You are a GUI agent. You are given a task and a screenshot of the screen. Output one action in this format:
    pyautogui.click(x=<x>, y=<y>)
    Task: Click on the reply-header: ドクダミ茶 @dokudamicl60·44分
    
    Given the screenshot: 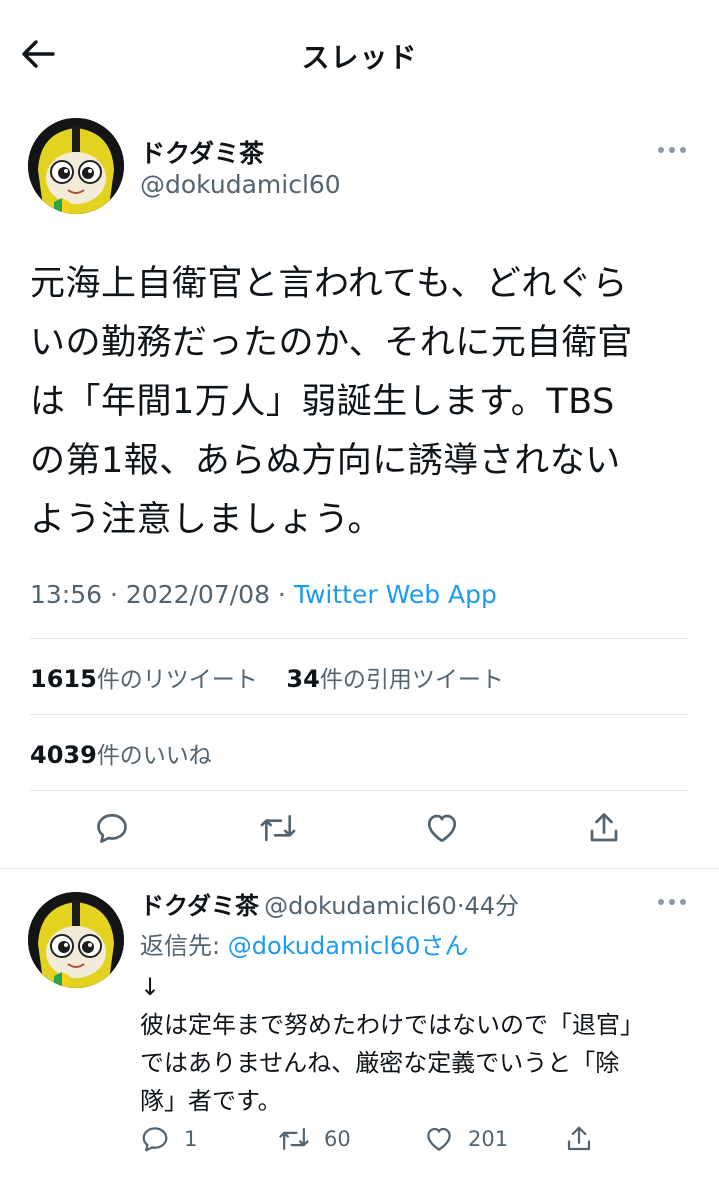 What is the action you would take?
    pyautogui.click(x=330, y=906)
    